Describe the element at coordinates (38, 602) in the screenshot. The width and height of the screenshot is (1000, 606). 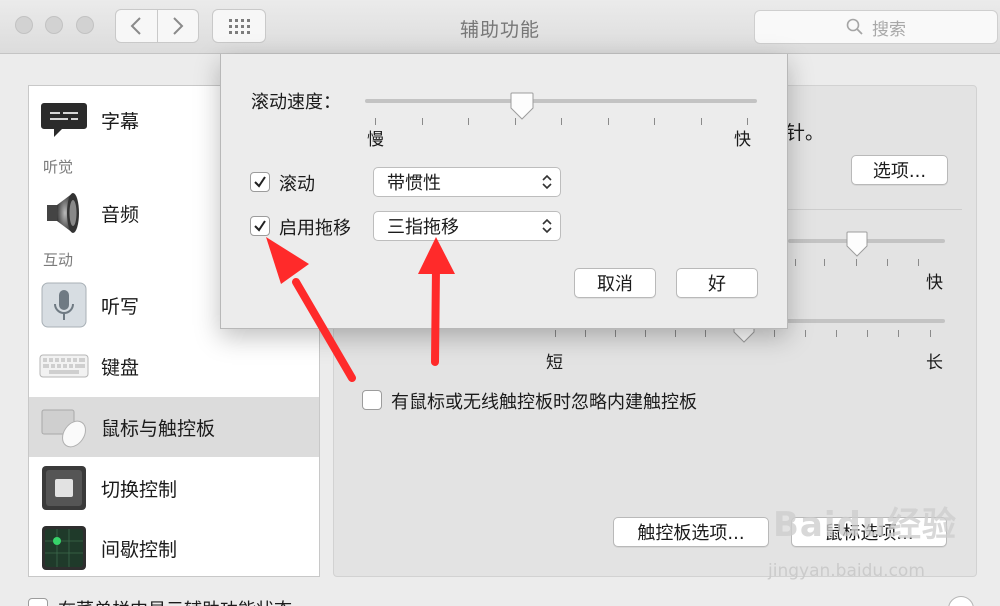
I see `show-in-menubar-checkbox` at that location.